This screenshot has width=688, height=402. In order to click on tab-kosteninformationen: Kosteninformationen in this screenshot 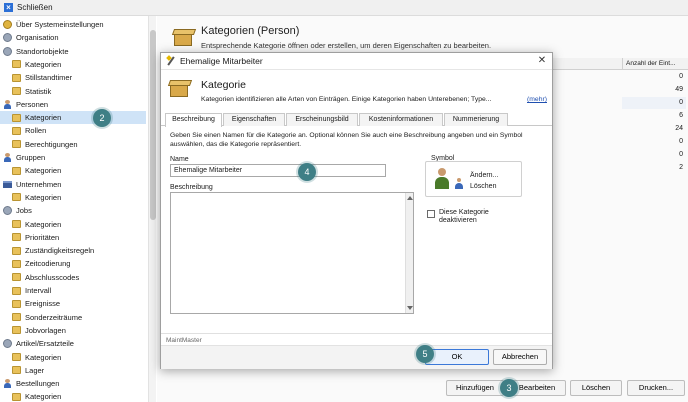, I will do `click(401, 119)`.